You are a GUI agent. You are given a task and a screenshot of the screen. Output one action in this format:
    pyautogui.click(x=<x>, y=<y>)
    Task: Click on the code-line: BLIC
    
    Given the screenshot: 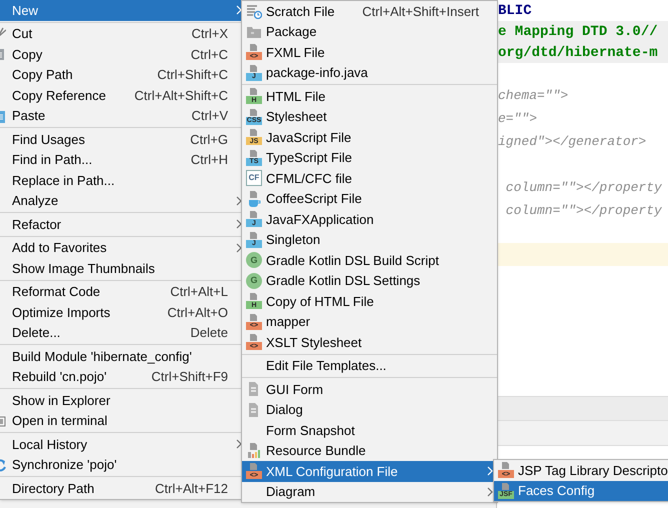 What is the action you would take?
    pyautogui.click(x=515, y=11)
    